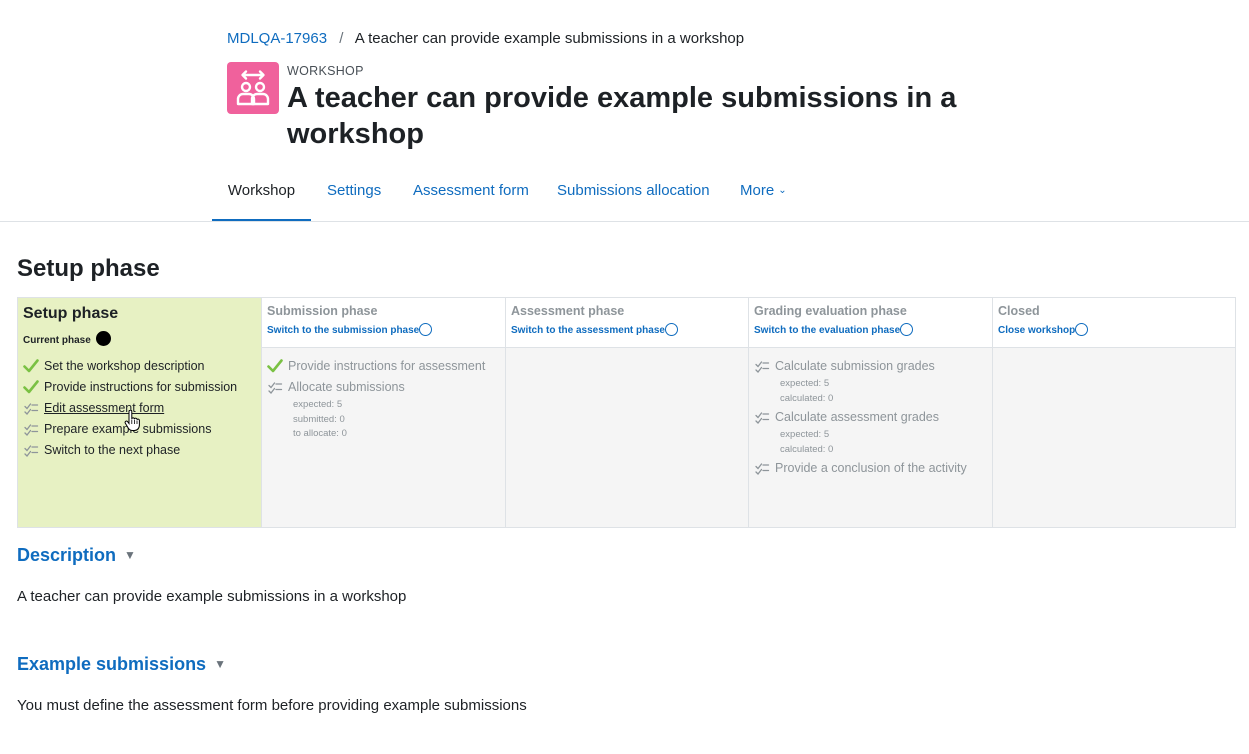 This screenshot has height=754, width=1249. Describe the element at coordinates (1113, 412) in the screenshot. I see `phase-closed: Closed Close workshop` at that location.